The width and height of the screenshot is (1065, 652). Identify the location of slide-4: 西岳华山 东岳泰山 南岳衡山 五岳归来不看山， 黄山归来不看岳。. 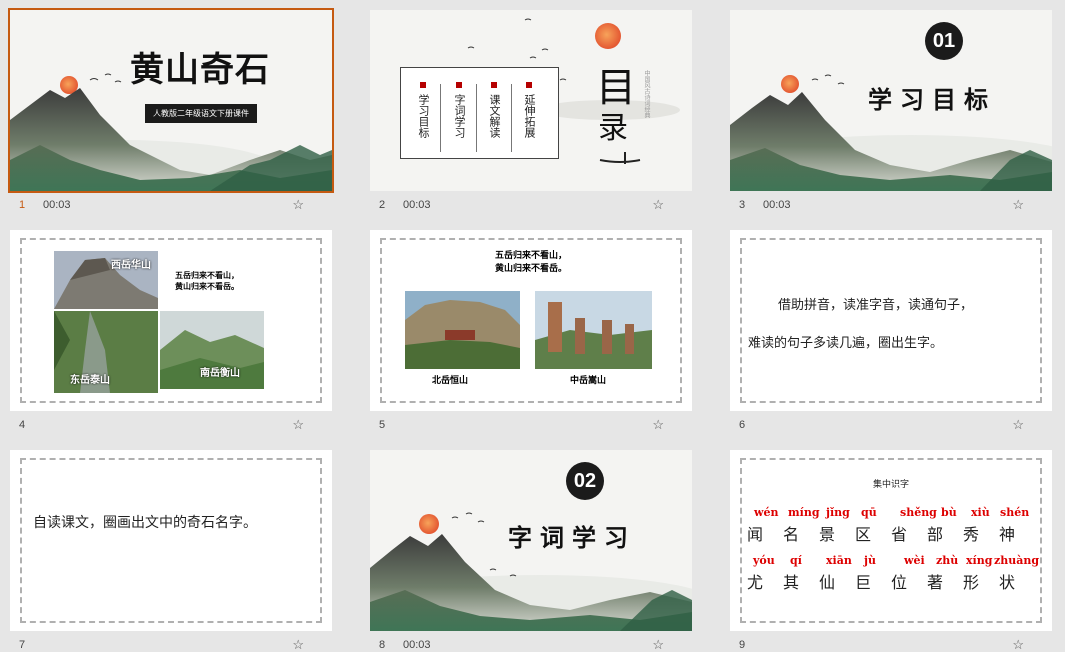
(171, 320).